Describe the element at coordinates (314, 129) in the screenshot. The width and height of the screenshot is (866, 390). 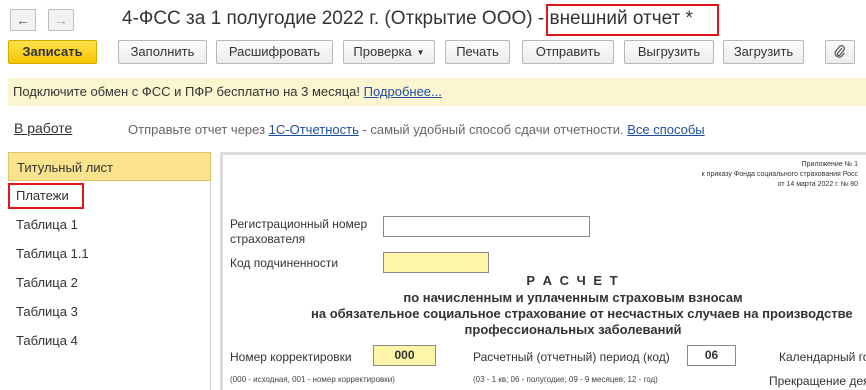
I see `status-1c-link: 1С-Отчетность` at that location.